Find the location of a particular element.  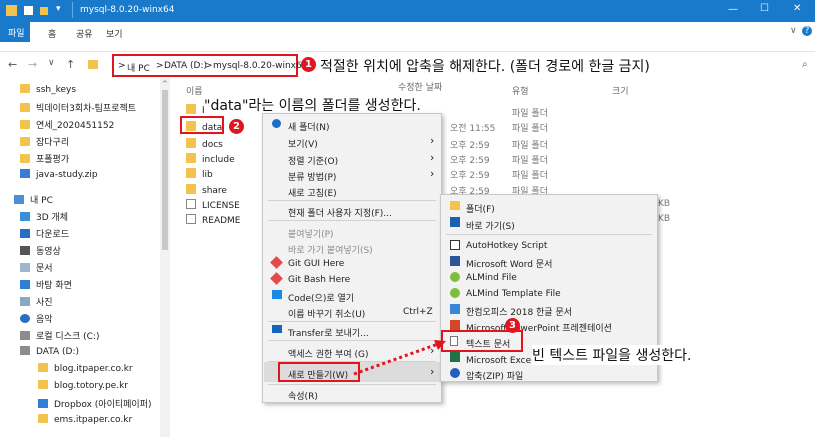

column-header-size: 크기 is located at coordinates (620, 90).